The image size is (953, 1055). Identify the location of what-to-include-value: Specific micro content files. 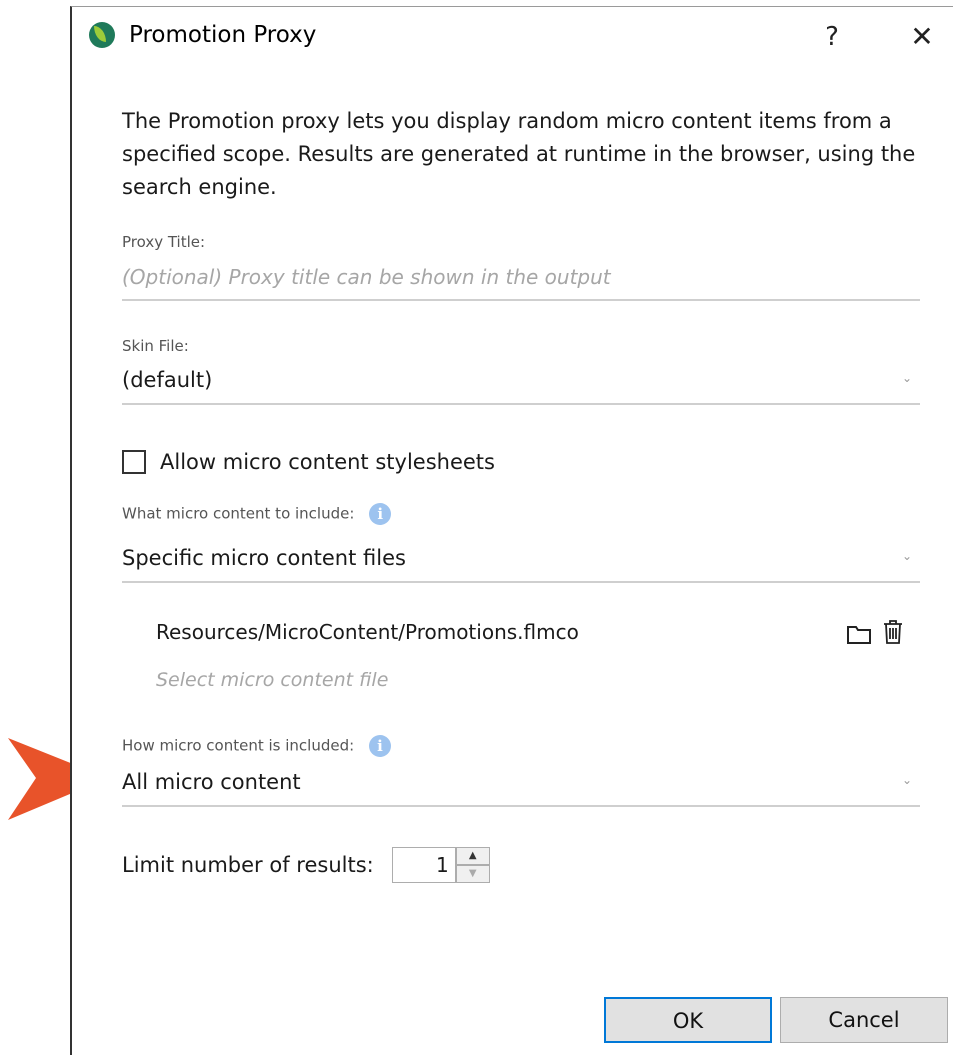
(264, 558).